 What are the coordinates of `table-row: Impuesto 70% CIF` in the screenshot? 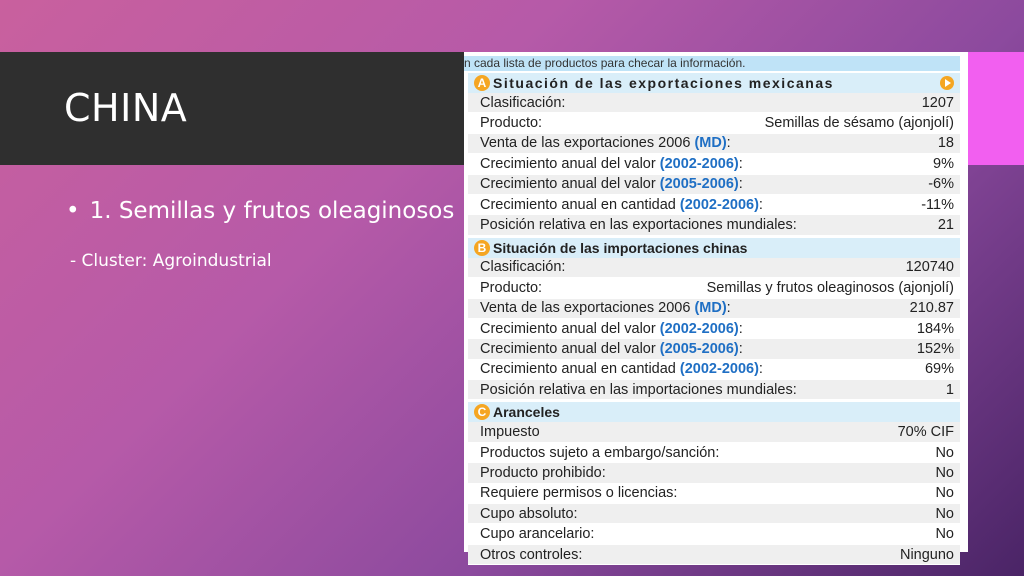 It's located at (714, 432).